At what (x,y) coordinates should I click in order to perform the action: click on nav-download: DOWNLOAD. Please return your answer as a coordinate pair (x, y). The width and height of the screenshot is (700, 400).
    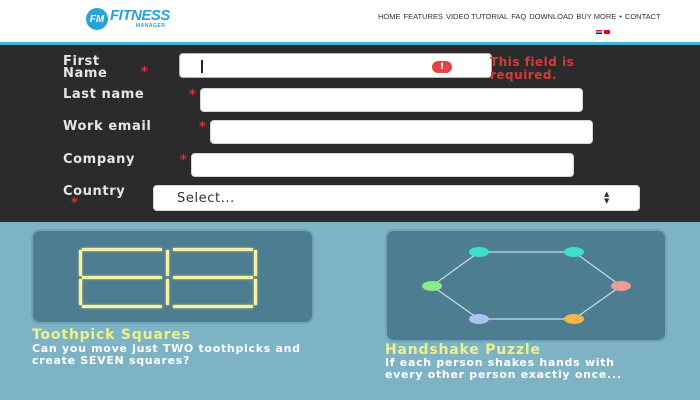
    Looking at the image, I should click on (551, 16).